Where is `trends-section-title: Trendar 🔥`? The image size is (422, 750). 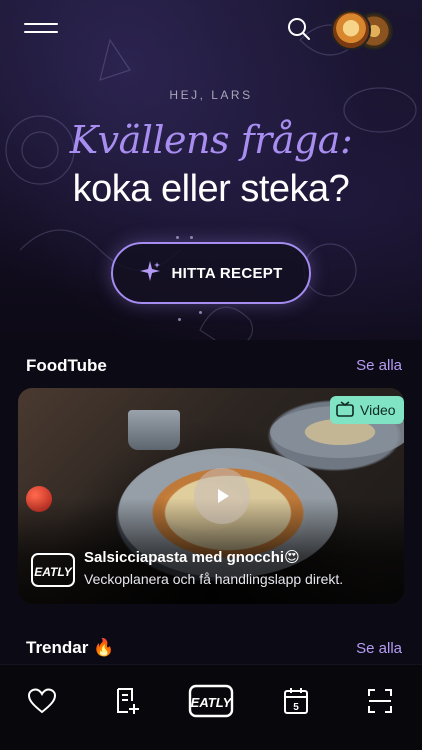
trends-section-title: Trendar 🔥 is located at coordinates (70, 647).